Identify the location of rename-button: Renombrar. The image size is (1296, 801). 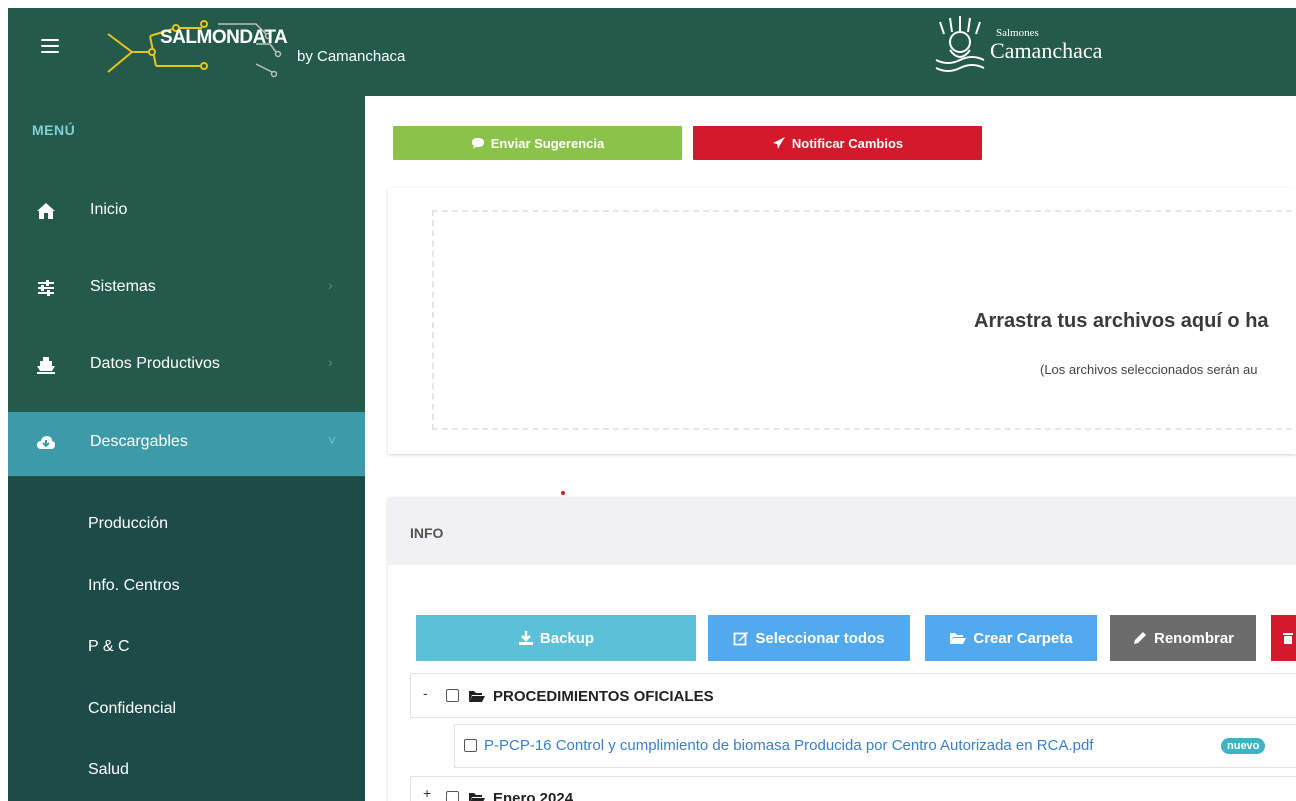
(1183, 638).